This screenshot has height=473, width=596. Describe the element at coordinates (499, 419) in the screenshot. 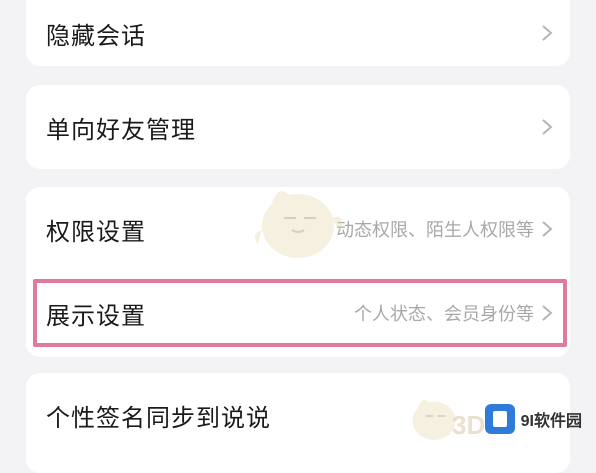

I see `site-logo-icon` at that location.